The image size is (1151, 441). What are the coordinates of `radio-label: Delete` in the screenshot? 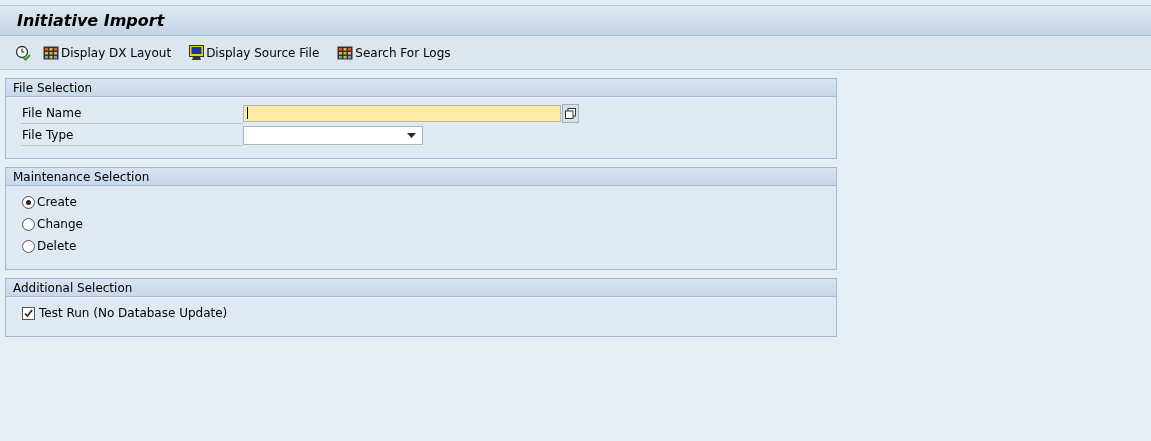 It's located at (57, 246).